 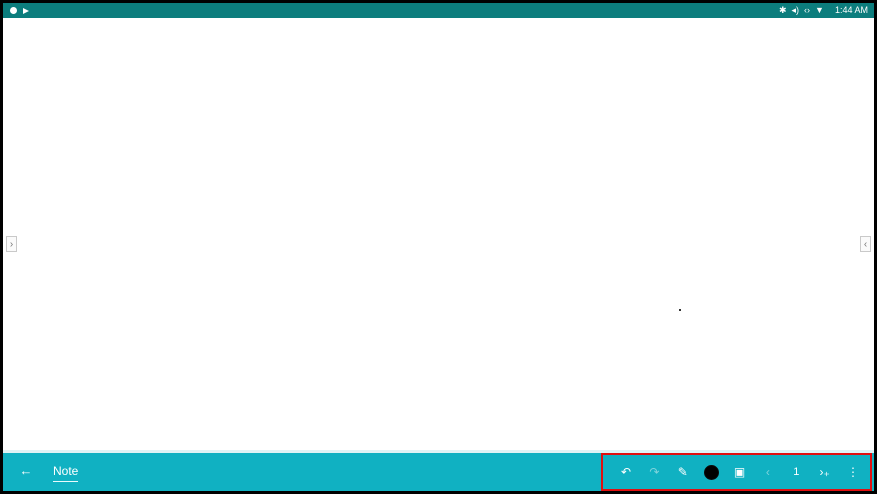 I want to click on page-number: 1, so click(x=796, y=472).